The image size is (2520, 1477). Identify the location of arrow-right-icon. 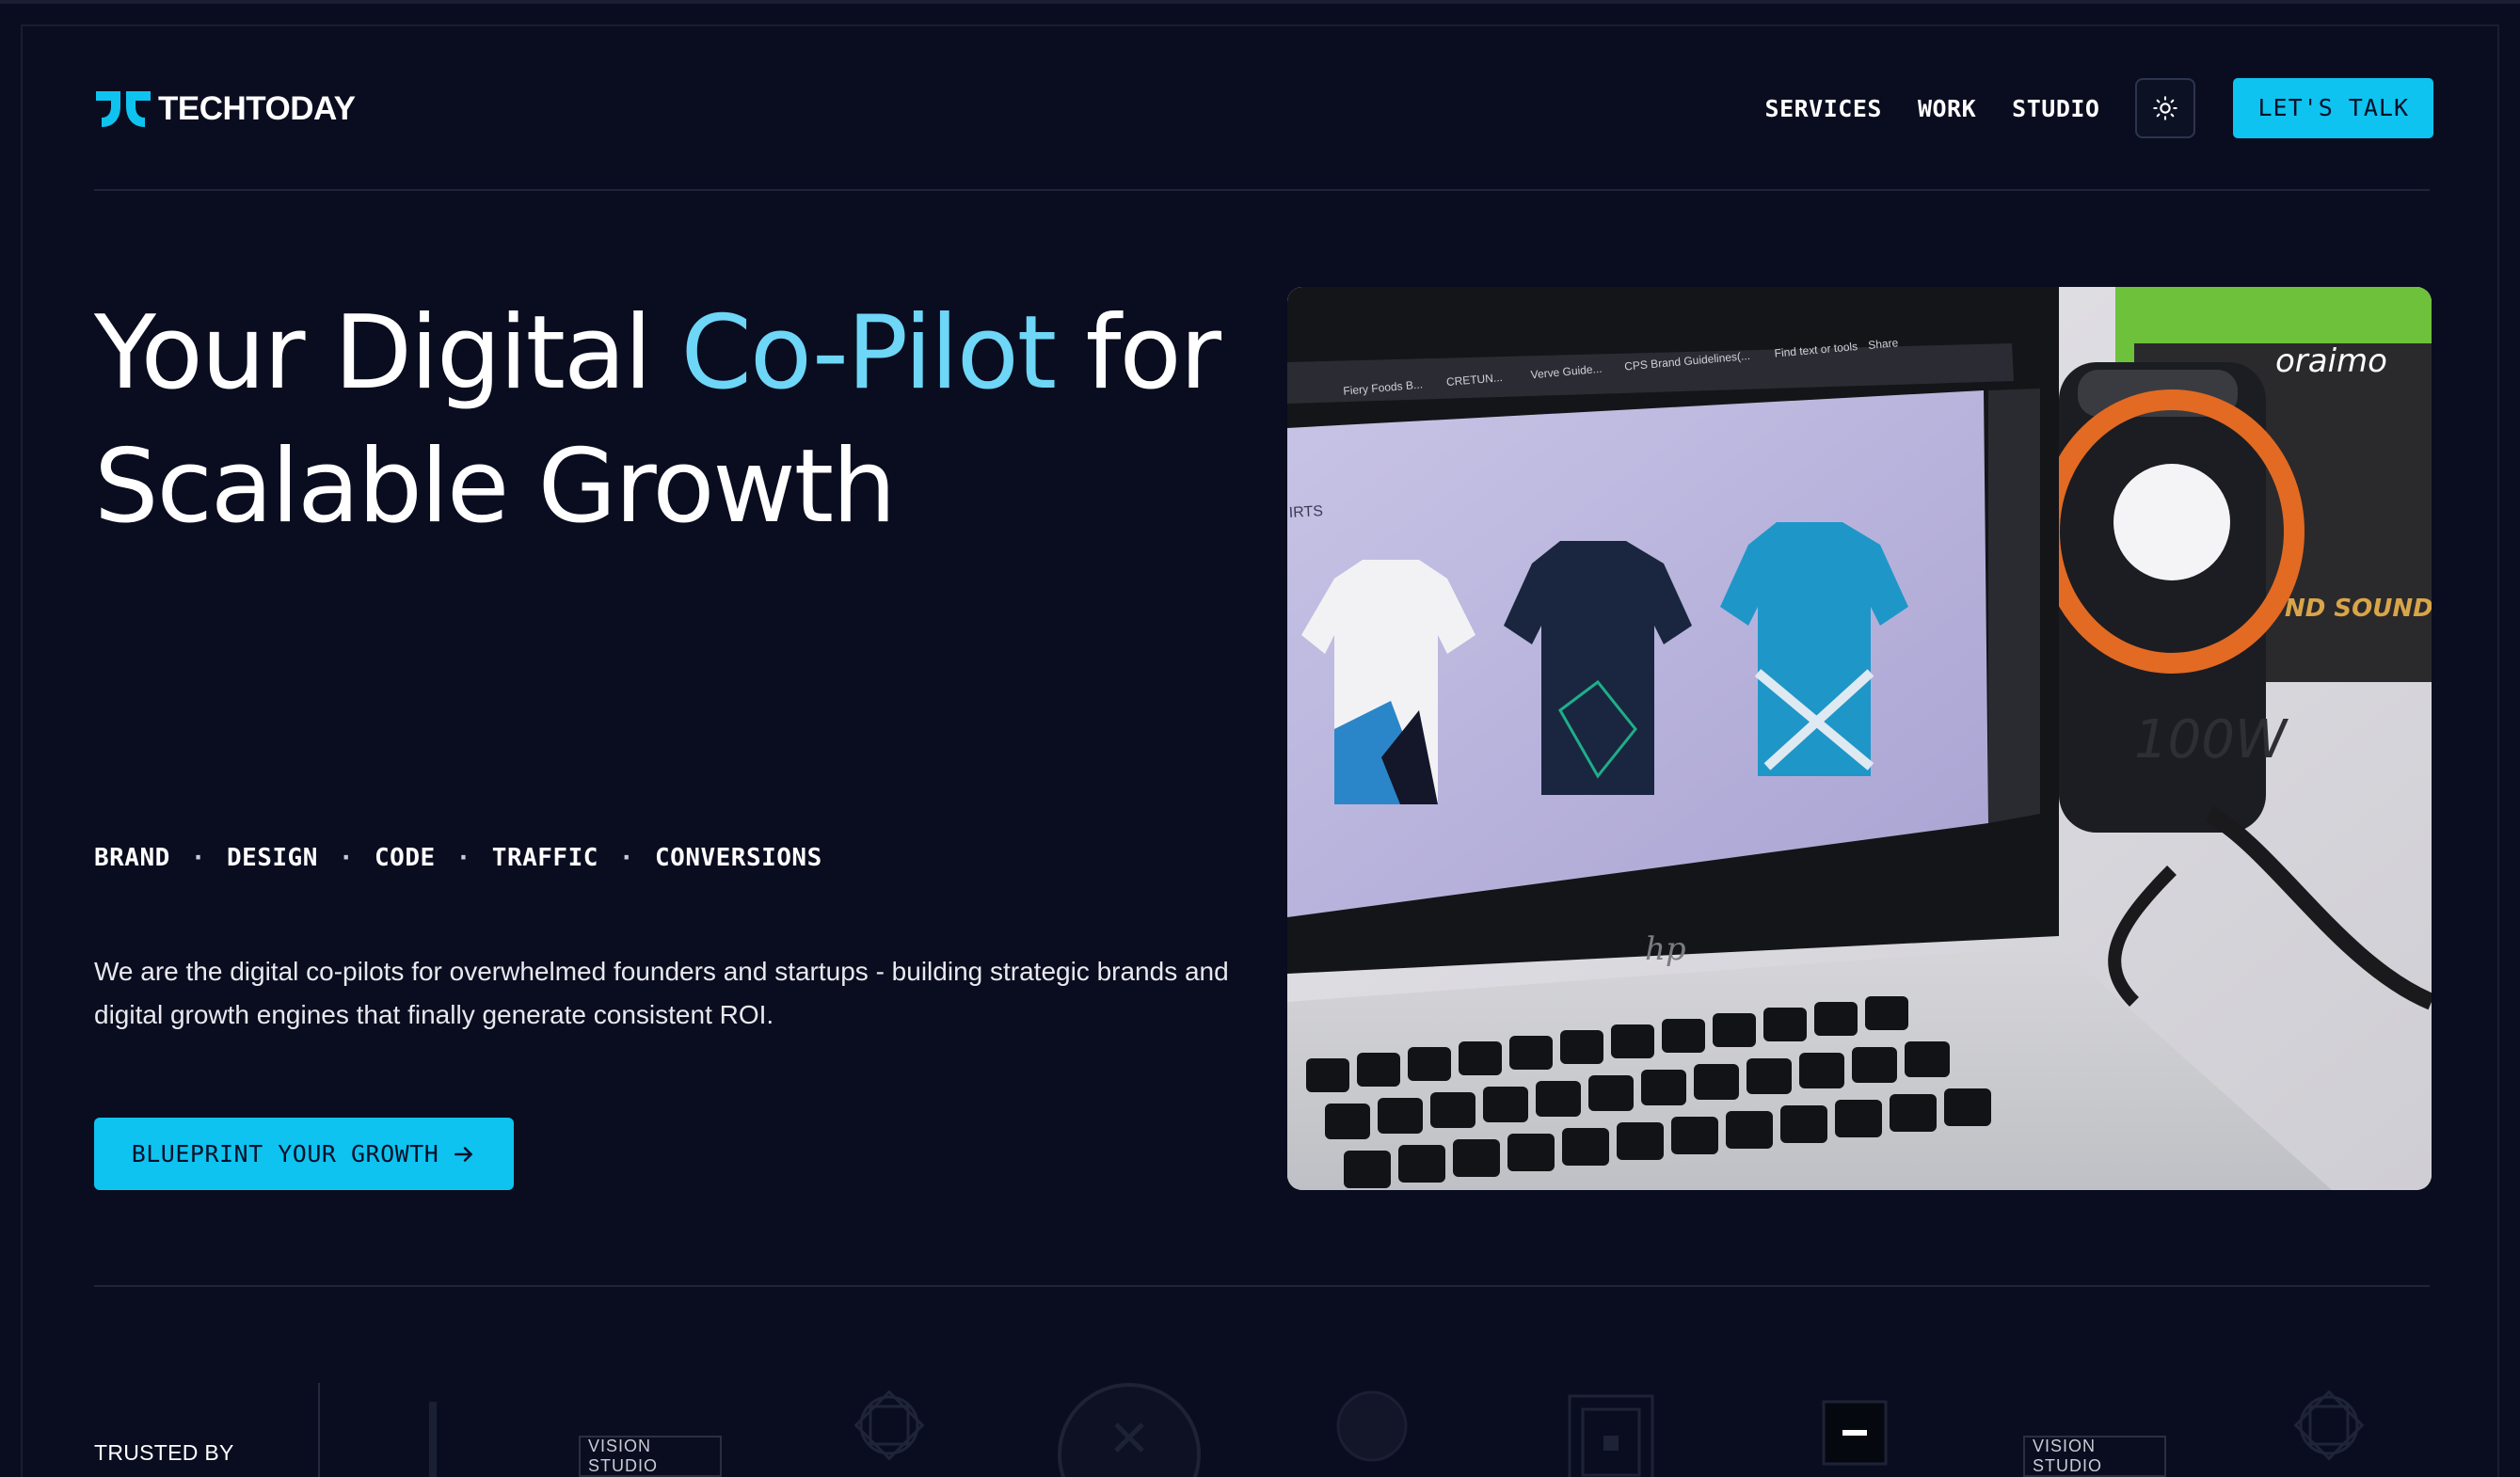
(464, 1154).